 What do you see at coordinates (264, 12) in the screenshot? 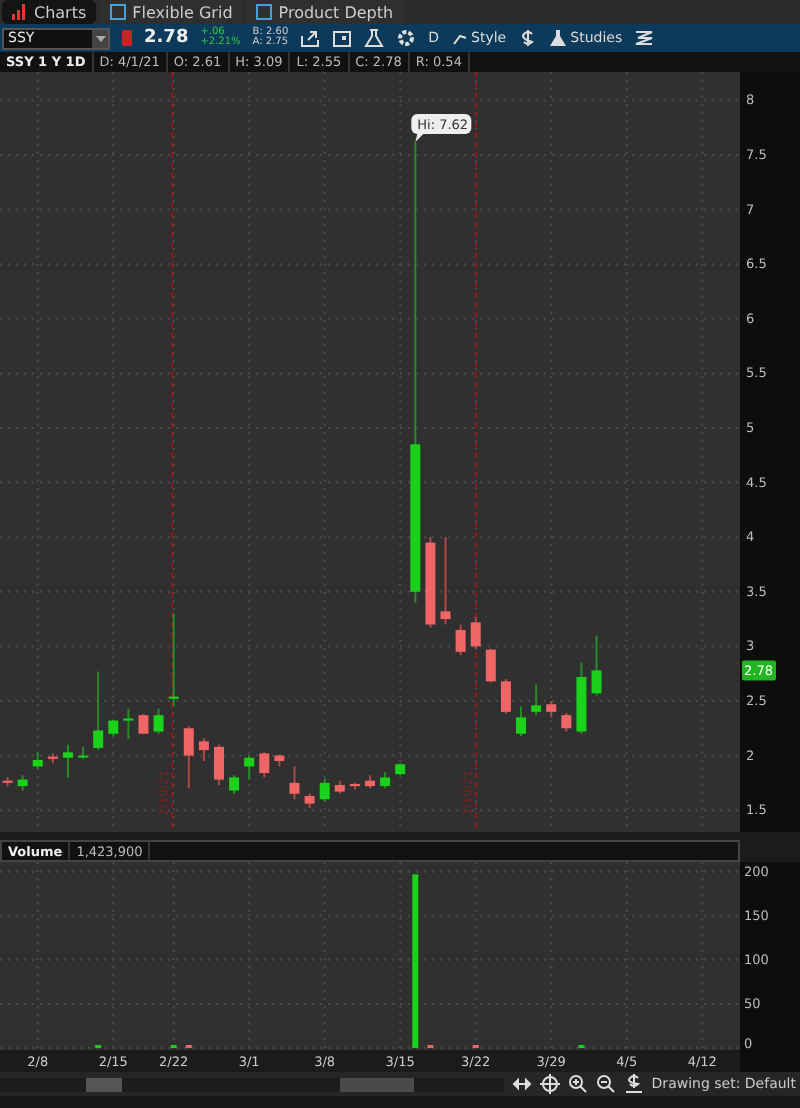
I see `panel-icon` at bounding box center [264, 12].